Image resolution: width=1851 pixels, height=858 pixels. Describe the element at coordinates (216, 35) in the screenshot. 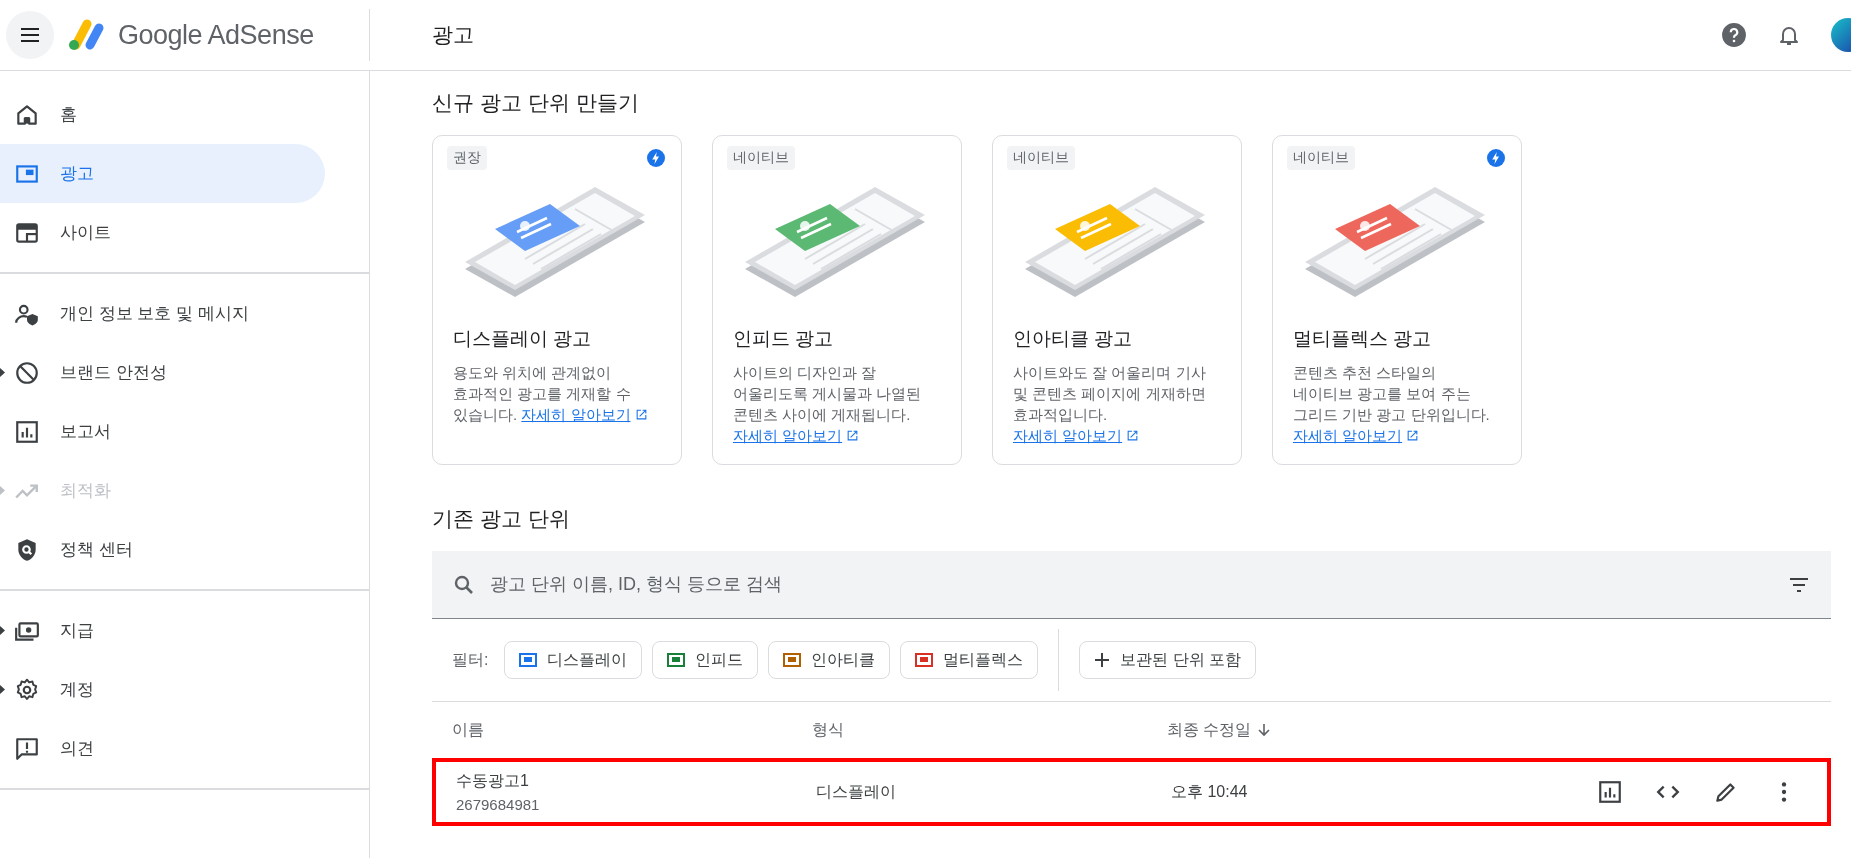

I see `logo-text: Google AdSense` at that location.